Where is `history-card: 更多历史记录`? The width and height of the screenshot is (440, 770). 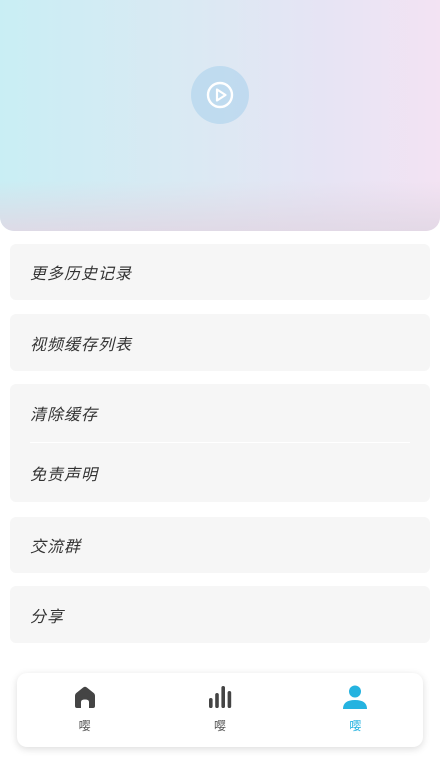
history-card: 更多历史记录 is located at coordinates (220, 272).